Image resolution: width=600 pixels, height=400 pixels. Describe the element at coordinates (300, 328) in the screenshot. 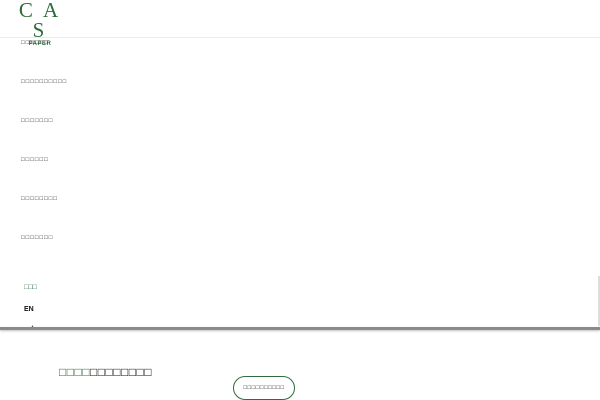

I see `section-divider` at that location.